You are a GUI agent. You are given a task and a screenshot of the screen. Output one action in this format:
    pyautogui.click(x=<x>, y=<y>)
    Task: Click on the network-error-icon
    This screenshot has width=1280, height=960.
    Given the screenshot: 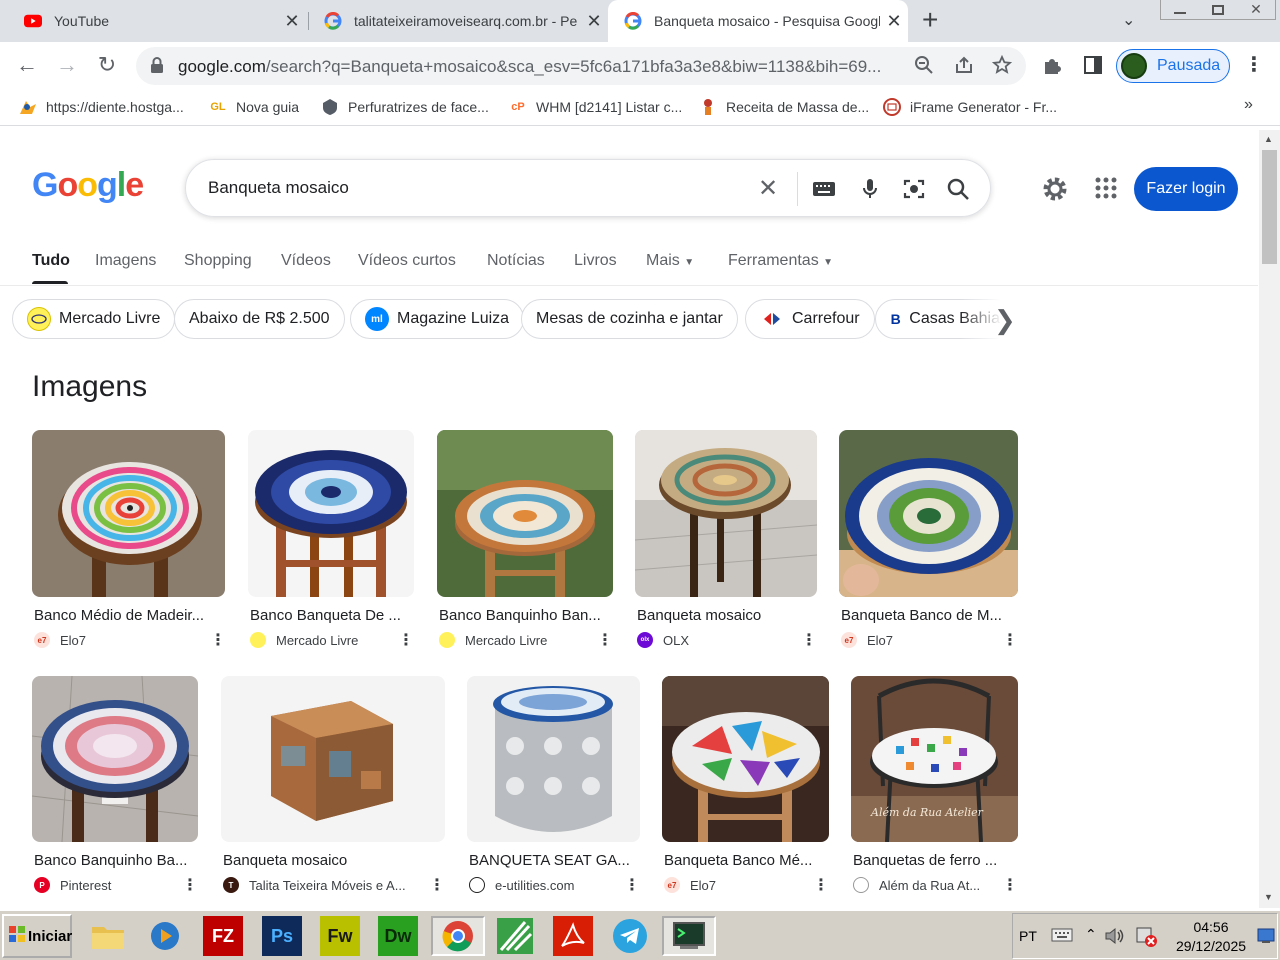 What is the action you would take?
    pyautogui.click(x=1147, y=939)
    